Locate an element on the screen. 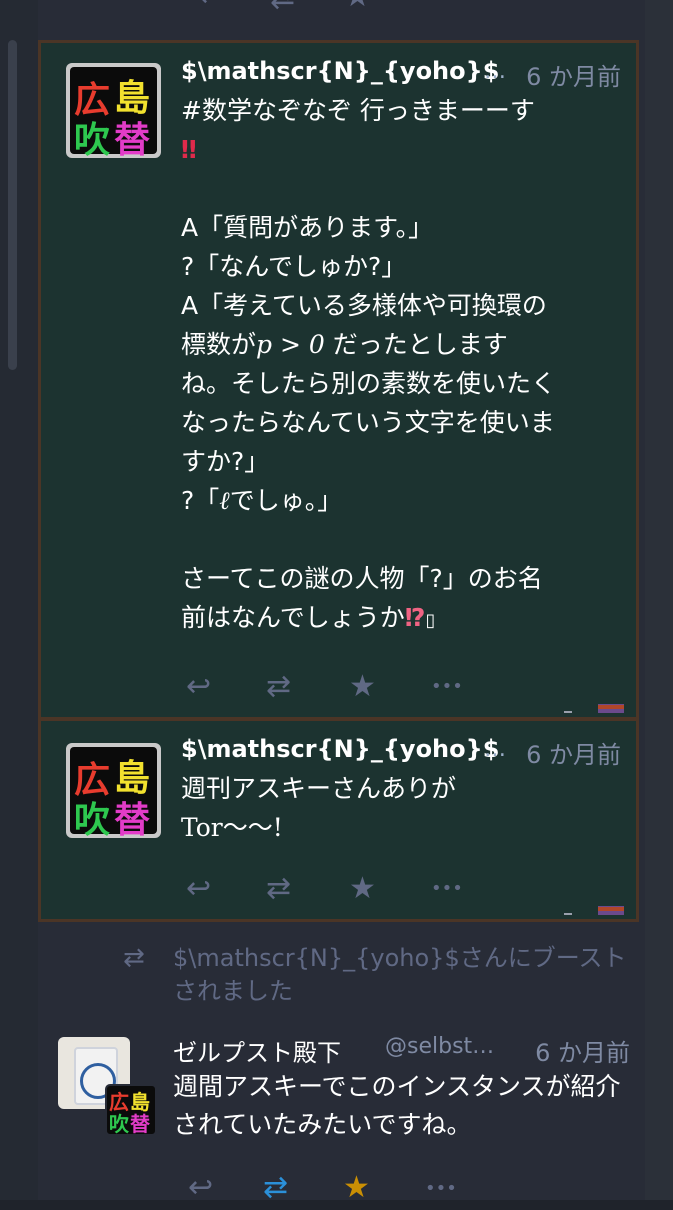 This screenshot has width=673, height=1210. content-line: なったらなんていう文字を使いま is located at coordinates (368, 422).